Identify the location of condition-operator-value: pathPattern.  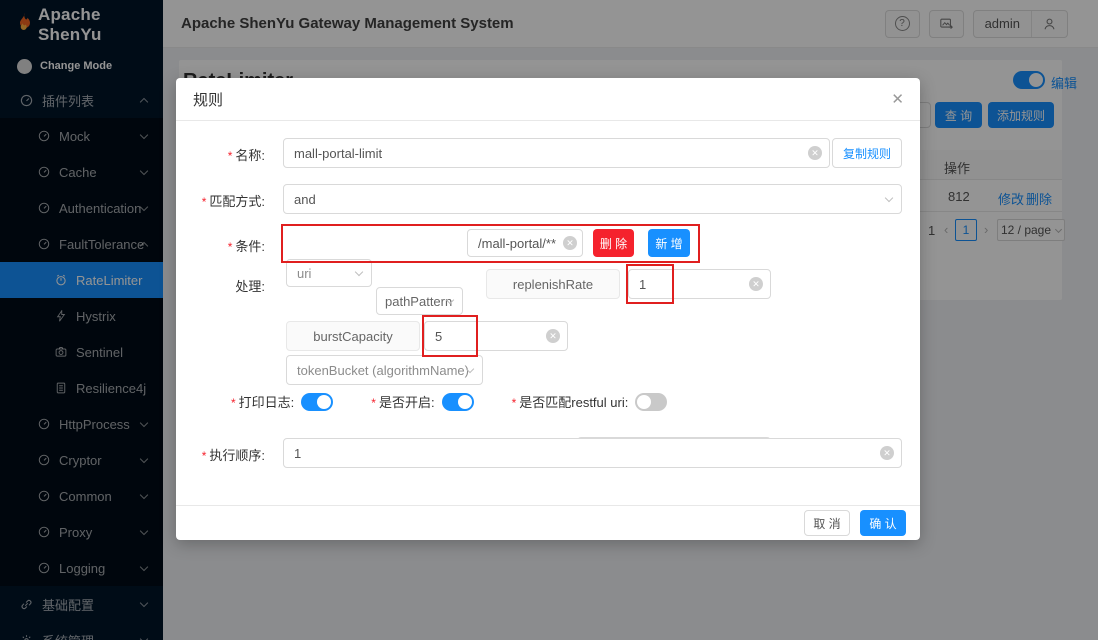
(419, 301).